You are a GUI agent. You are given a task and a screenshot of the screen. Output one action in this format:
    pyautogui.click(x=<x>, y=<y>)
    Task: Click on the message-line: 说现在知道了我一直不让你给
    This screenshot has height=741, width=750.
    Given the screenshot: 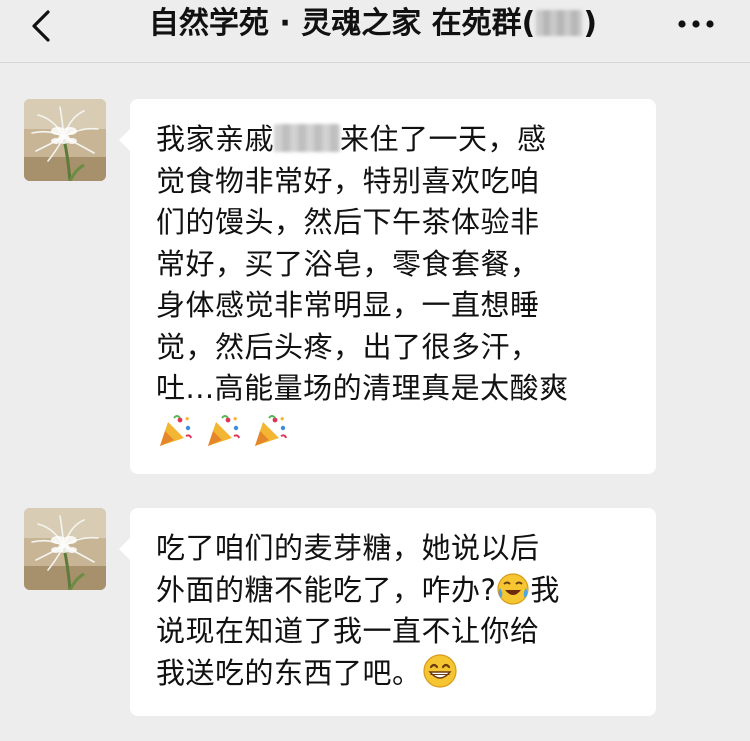 What is the action you would take?
    pyautogui.click(x=348, y=631)
    